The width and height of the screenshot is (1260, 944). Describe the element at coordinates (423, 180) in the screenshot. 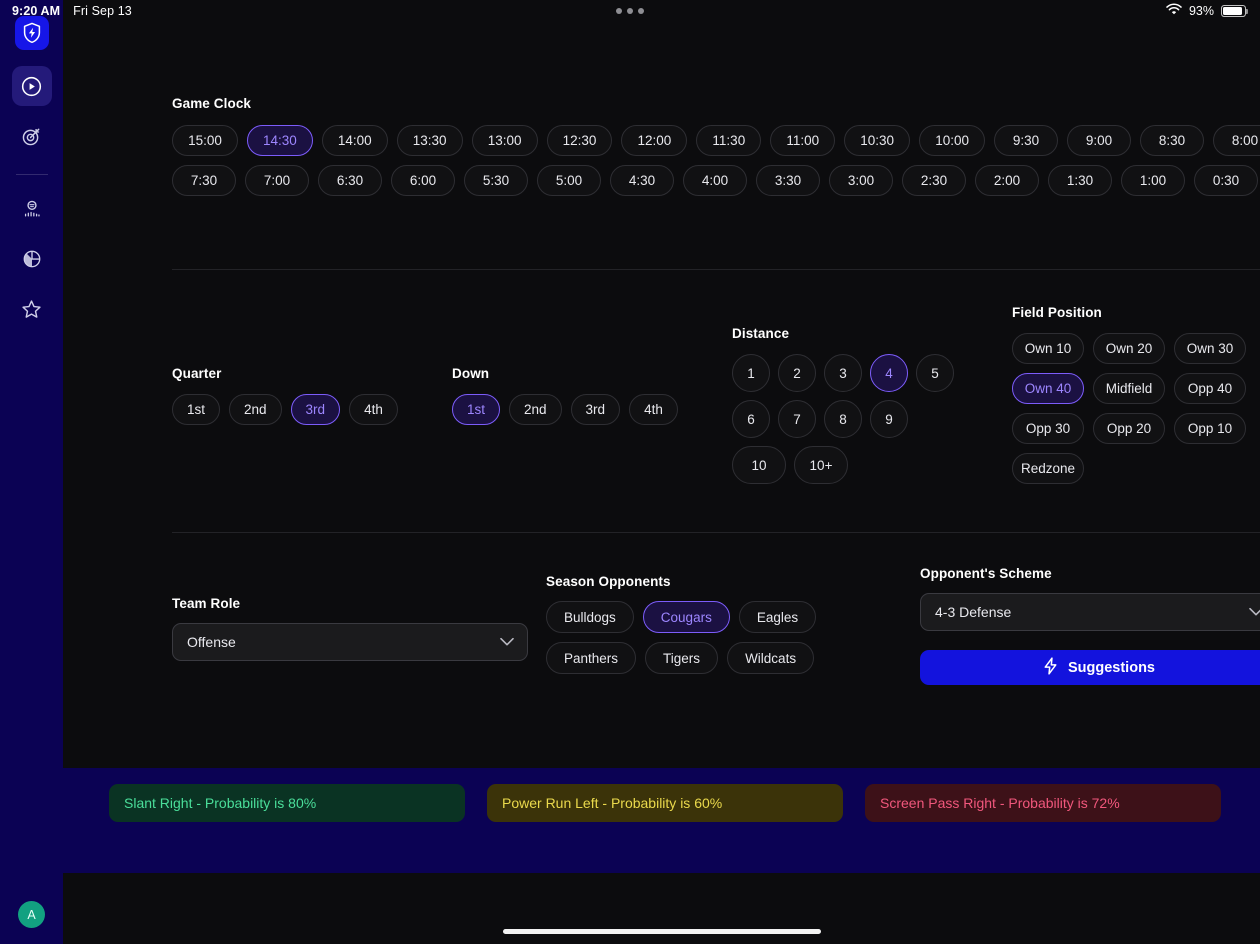

I see `game-clock-chip-6-00: 6:00` at that location.